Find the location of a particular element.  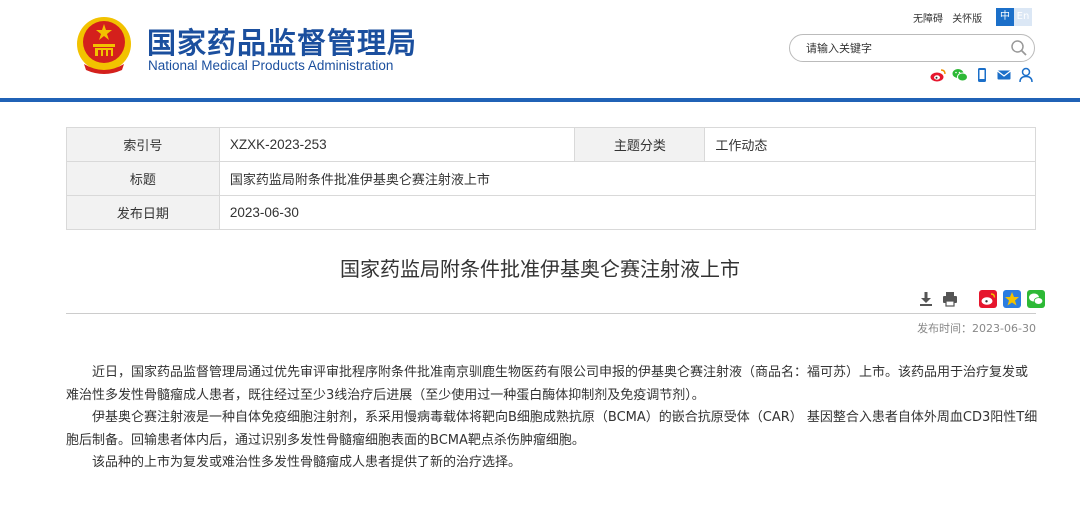

share-weibo-icon is located at coordinates (988, 299).